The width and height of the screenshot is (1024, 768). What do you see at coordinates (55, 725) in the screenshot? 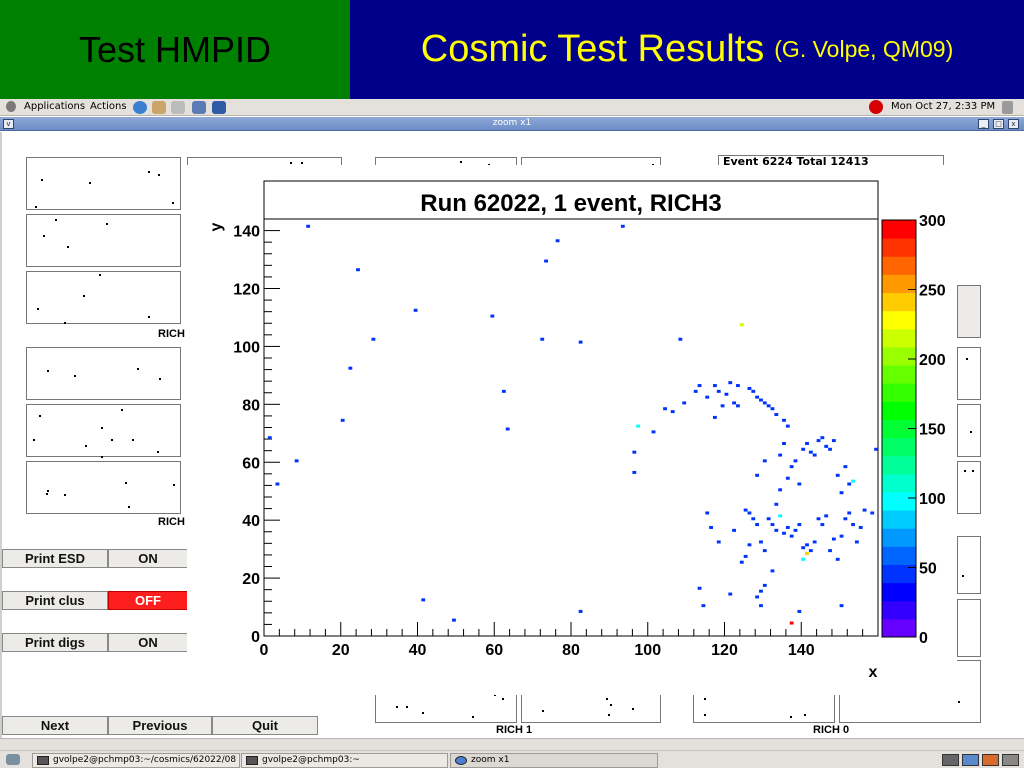
I see `next-button: Next` at bounding box center [55, 725].